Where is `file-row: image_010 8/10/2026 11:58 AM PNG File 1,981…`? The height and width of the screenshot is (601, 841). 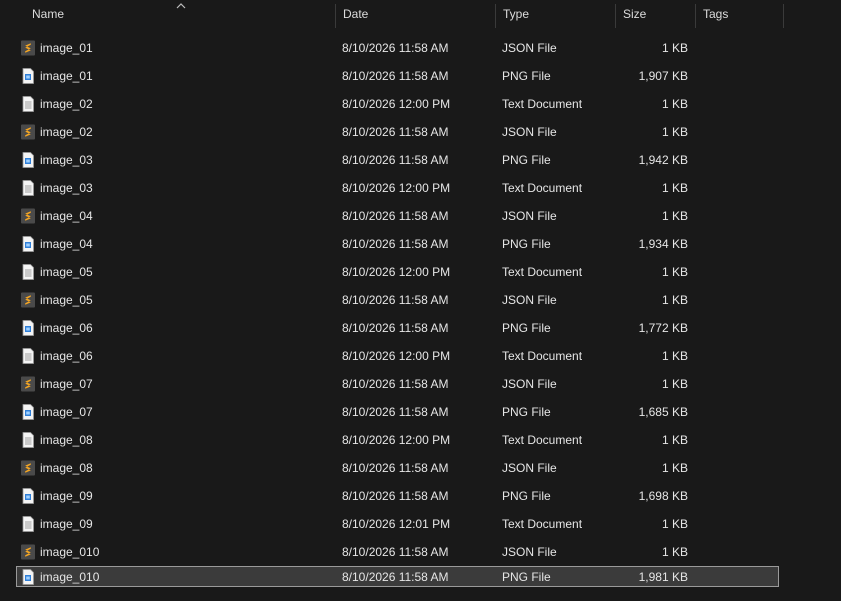 file-row: image_010 8/10/2026 11:58 AM PNG File 1,981… is located at coordinates (392, 580).